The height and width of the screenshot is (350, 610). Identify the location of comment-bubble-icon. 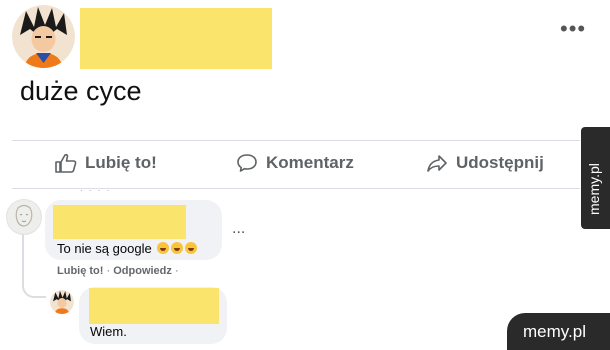
(247, 163).